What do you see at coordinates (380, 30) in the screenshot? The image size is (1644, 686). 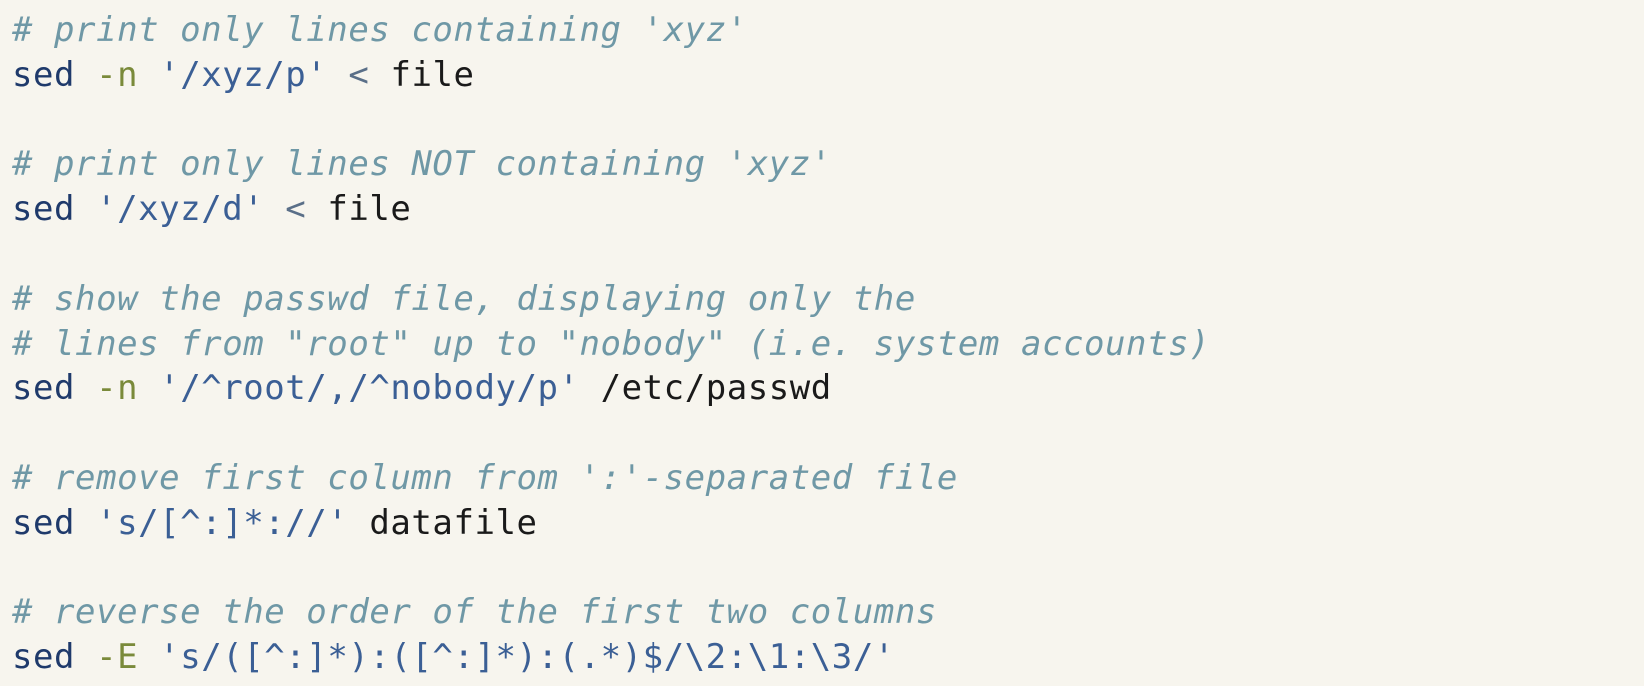 I see `comment-text: # print only lines containing 'xyz'` at bounding box center [380, 30].